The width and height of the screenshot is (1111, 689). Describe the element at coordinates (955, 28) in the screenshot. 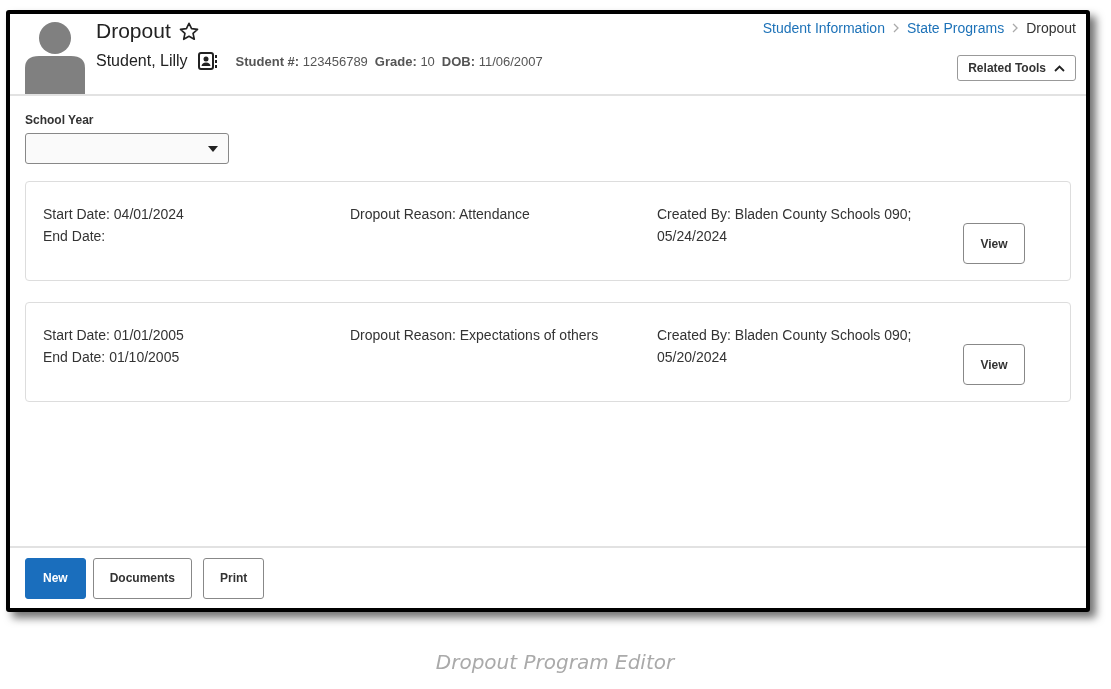

I see `breadcrumb-link: State Programs` at that location.